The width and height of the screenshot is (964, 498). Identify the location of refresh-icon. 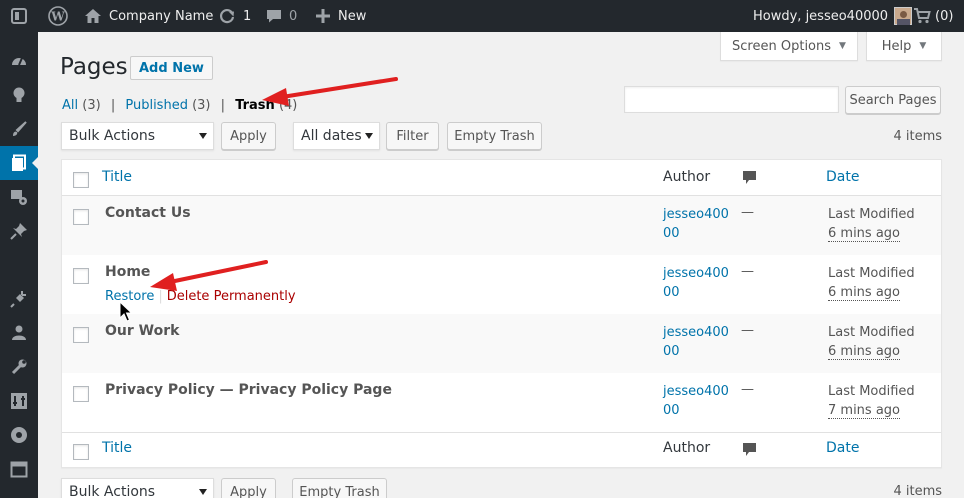
(227, 16).